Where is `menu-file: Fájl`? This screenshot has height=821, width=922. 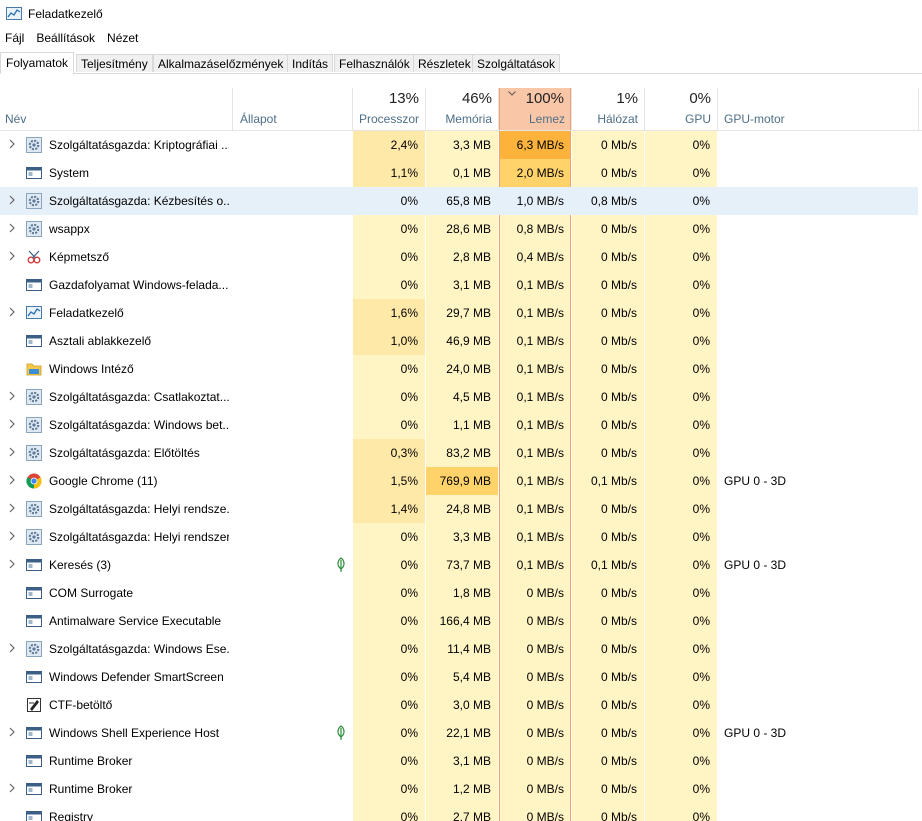
menu-file: Fájl is located at coordinates (15, 38).